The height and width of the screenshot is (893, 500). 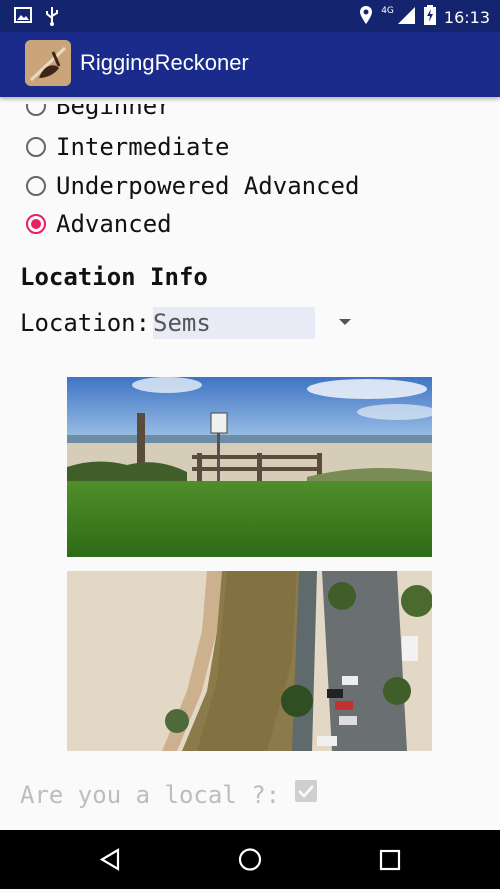 I want to click on network-type-label: 4G, so click(x=387, y=11).